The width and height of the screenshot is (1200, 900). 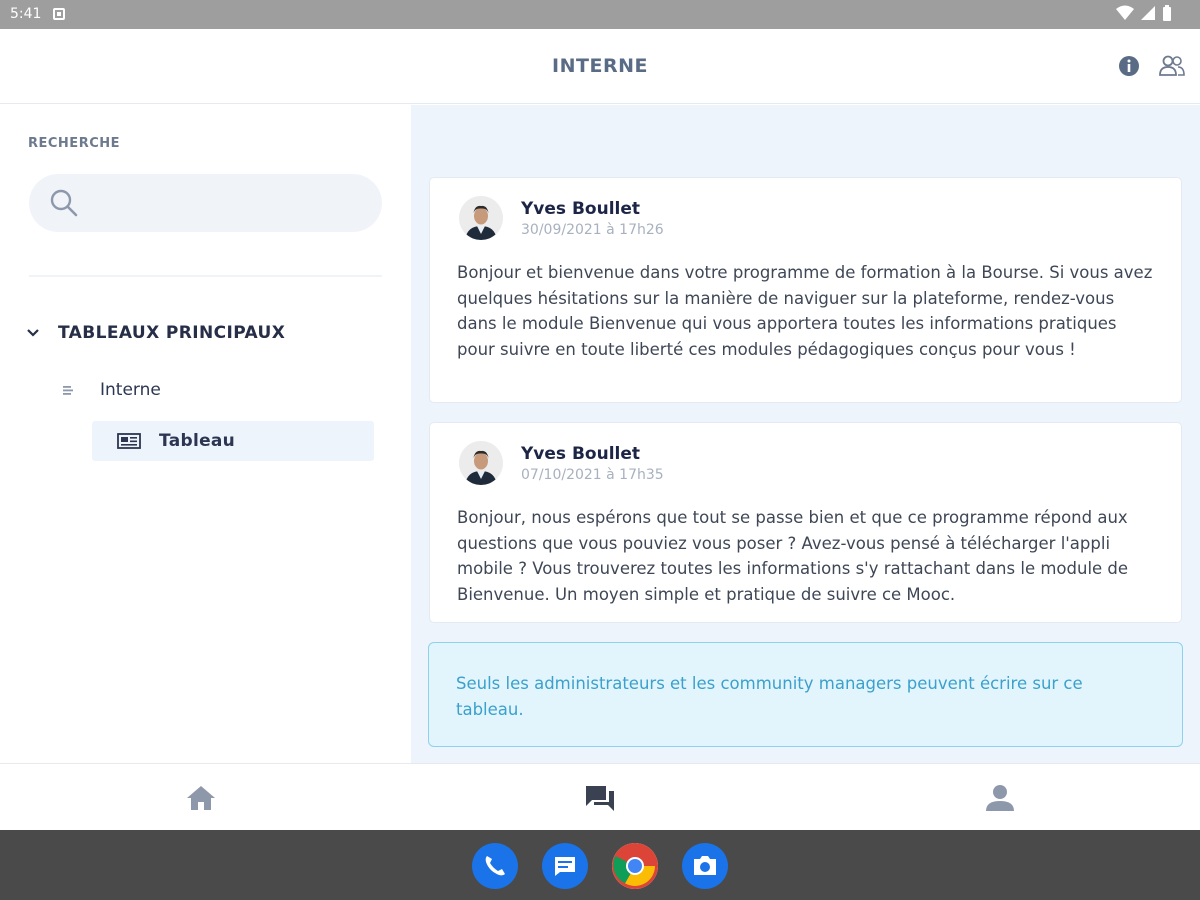 What do you see at coordinates (1167, 13) in the screenshot?
I see `battery-icon` at bounding box center [1167, 13].